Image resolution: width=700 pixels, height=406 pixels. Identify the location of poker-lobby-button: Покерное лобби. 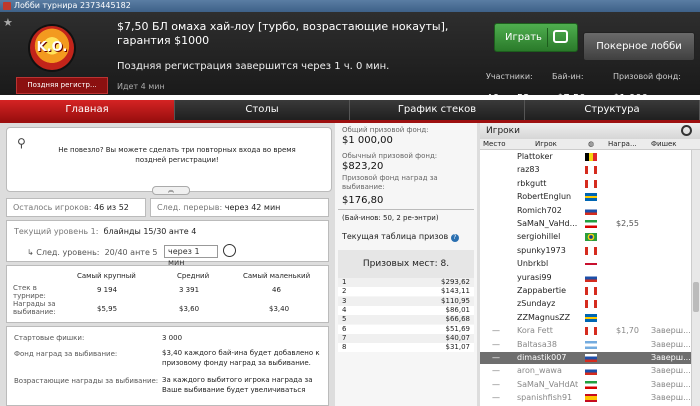
(639, 46).